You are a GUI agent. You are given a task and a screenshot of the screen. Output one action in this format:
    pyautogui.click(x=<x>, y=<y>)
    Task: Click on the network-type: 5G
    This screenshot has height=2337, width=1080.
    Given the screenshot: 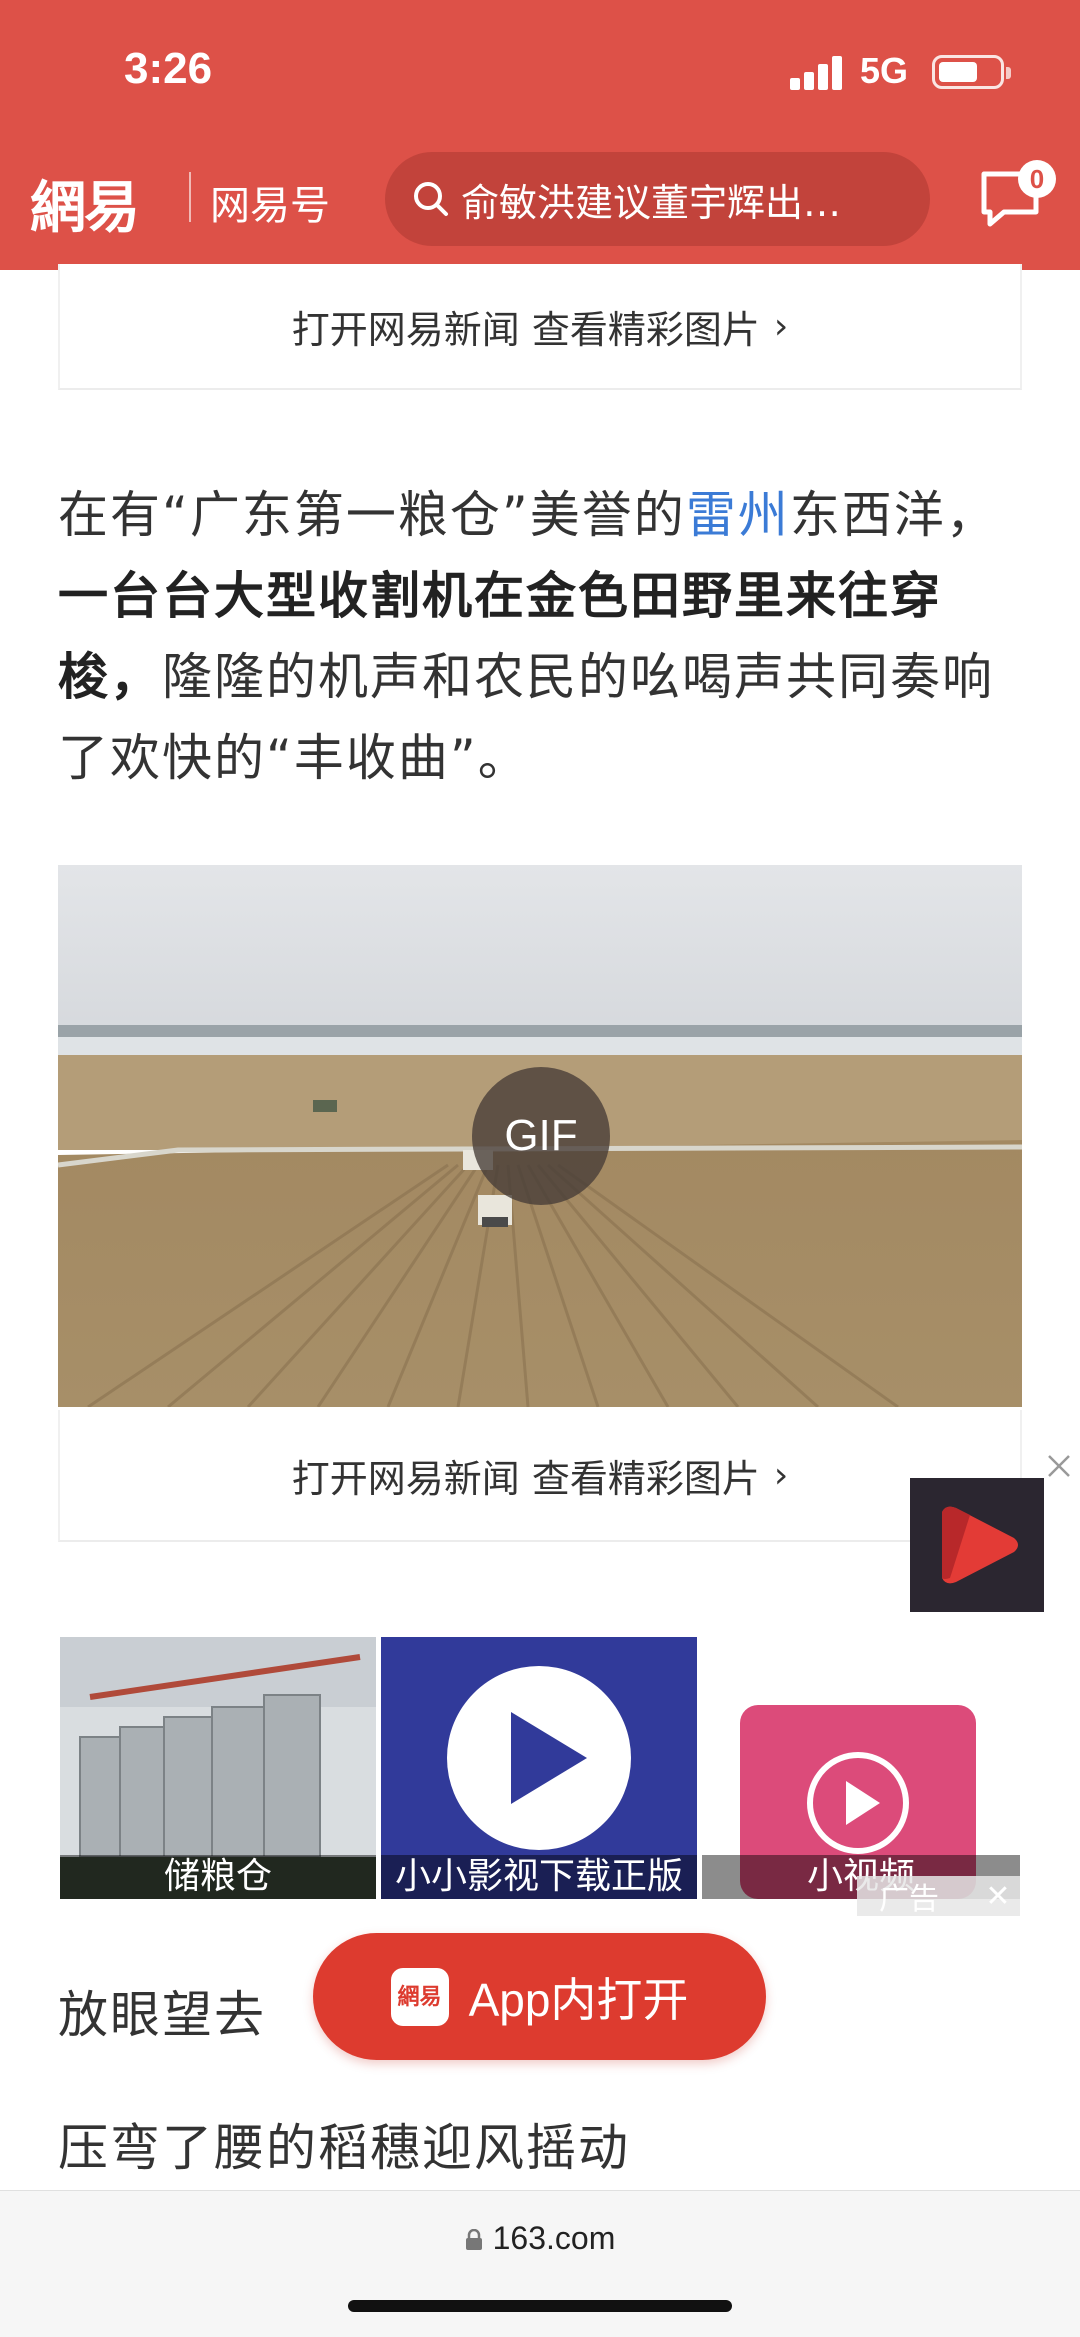 What is the action you would take?
    pyautogui.click(x=884, y=70)
    